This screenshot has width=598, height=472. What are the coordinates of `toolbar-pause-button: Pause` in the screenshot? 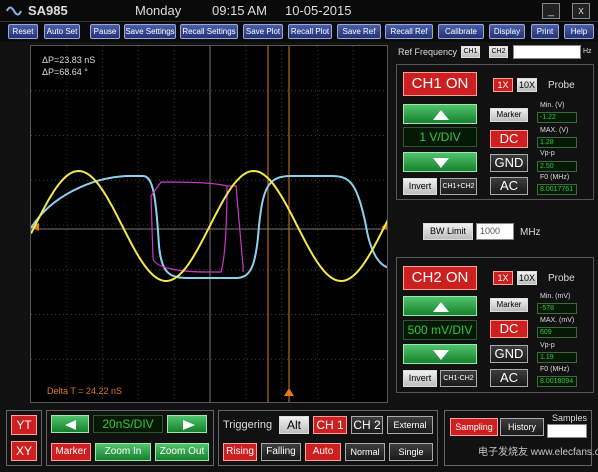 It's located at (105, 31).